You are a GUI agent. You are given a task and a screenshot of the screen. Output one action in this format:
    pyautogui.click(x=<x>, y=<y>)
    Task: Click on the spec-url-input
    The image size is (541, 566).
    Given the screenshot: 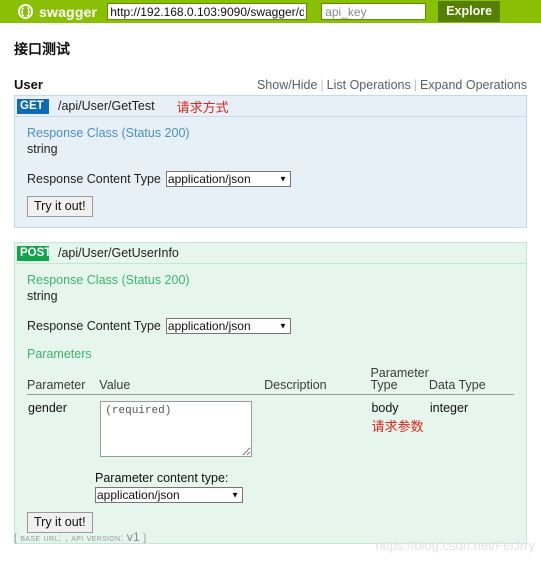 What is the action you would take?
    pyautogui.click(x=207, y=11)
    